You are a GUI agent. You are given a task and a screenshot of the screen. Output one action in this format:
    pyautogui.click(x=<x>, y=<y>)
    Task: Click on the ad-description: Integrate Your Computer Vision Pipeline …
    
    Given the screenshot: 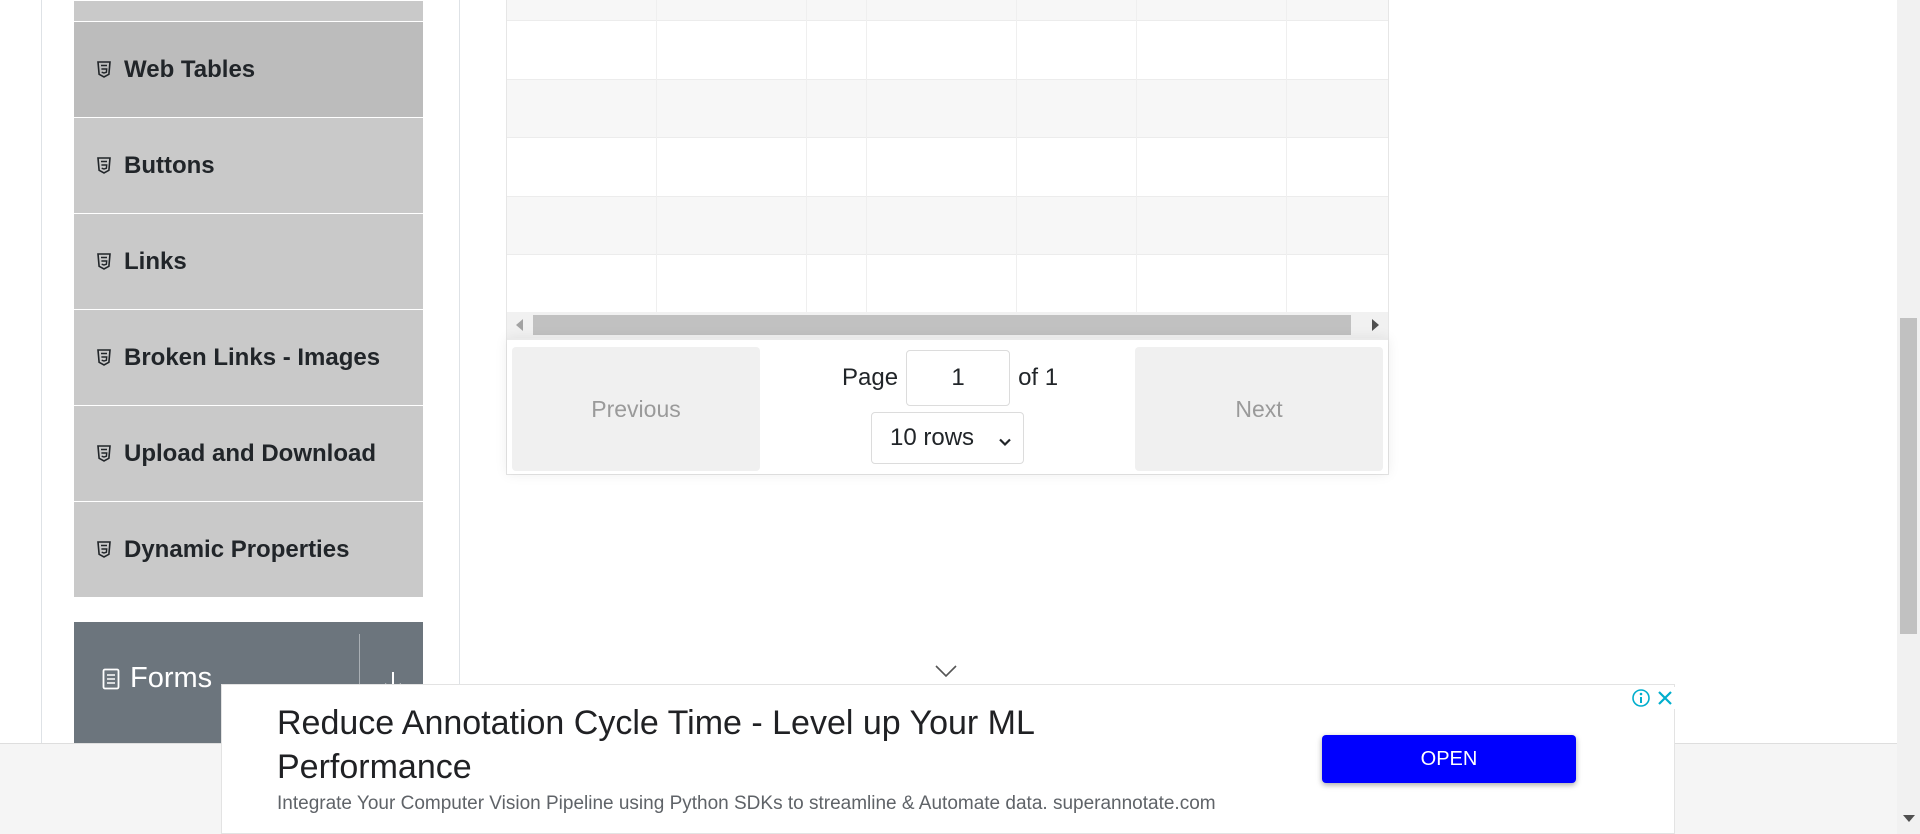 What is the action you would take?
    pyautogui.click(x=746, y=804)
    